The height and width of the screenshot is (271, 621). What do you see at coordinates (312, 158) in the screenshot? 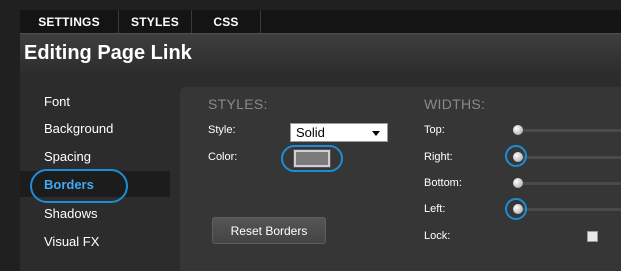
I see `border-color-swatch` at bounding box center [312, 158].